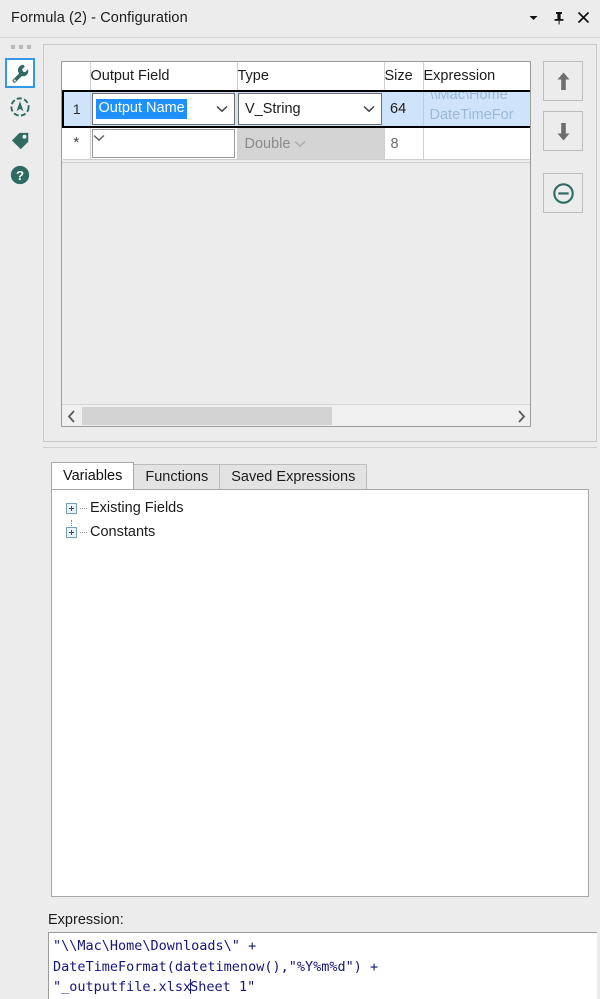 This screenshot has height=999, width=600. What do you see at coordinates (293, 476) in the screenshot?
I see `tab-saved-expressions: Saved Expressions` at bounding box center [293, 476].